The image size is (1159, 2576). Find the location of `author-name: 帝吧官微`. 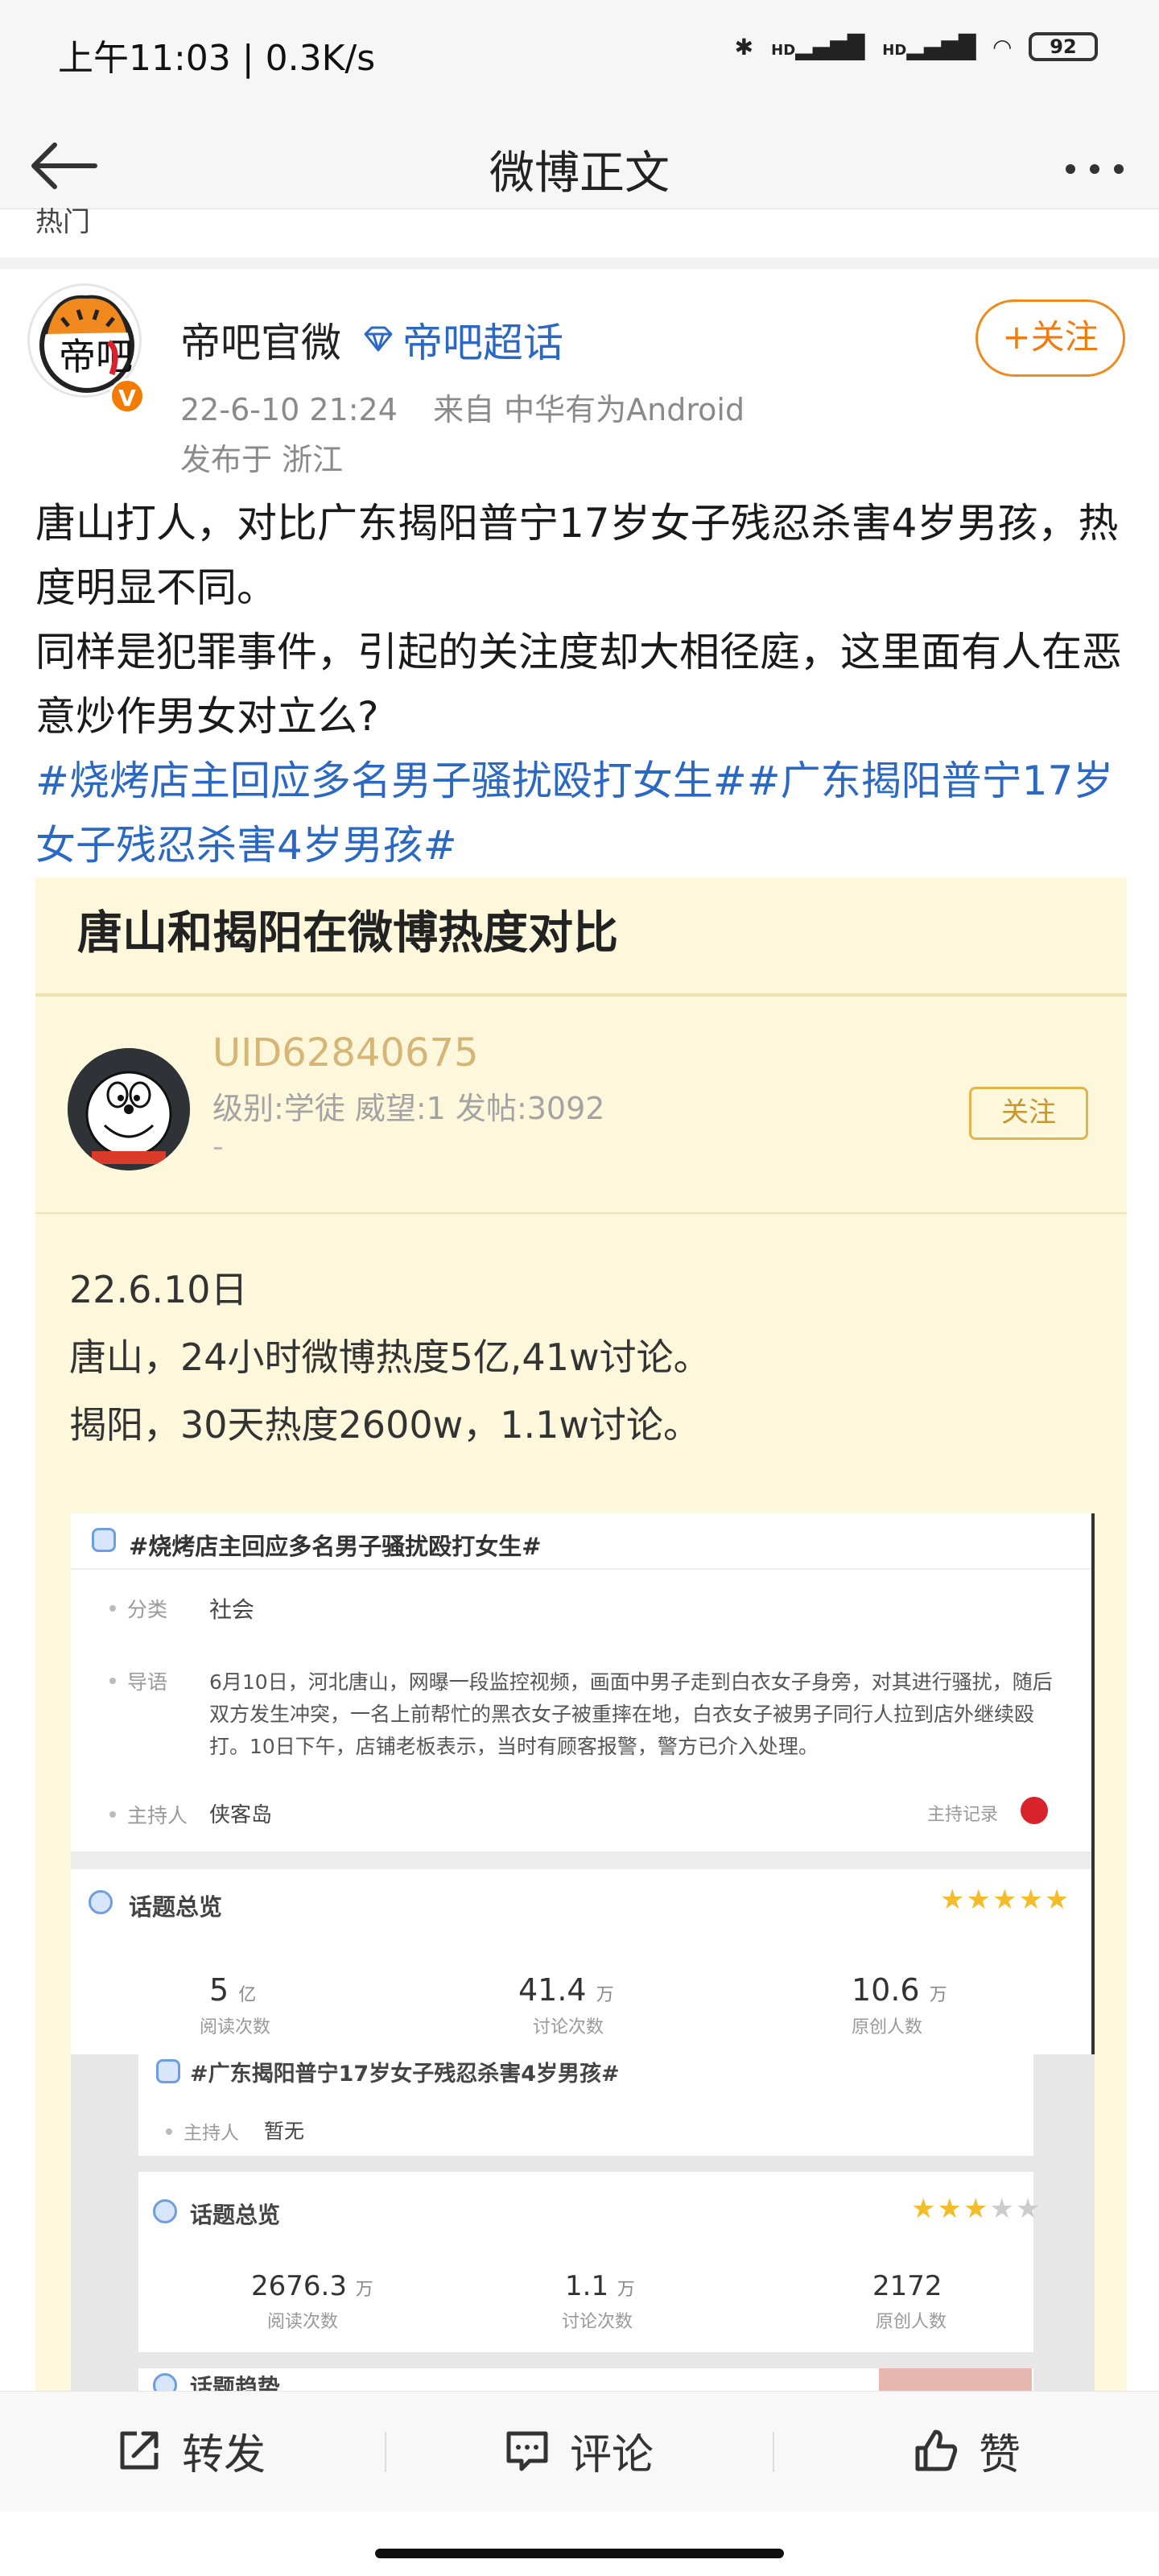

author-name: 帝吧官微 is located at coordinates (260, 340).